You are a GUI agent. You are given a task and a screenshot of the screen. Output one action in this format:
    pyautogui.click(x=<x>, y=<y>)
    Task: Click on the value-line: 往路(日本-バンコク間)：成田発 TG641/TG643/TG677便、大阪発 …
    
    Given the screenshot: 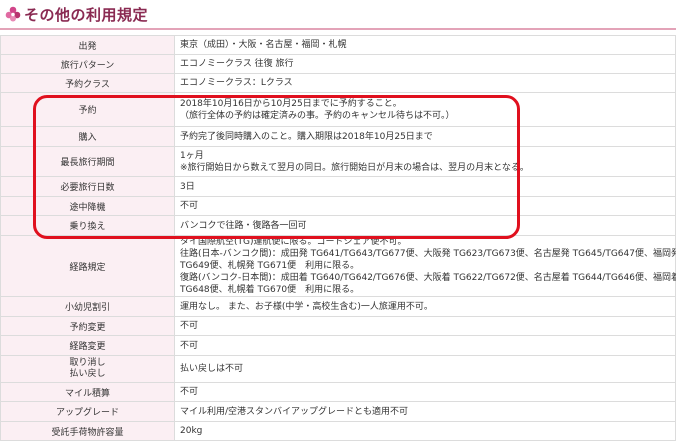 What is the action you would take?
    pyautogui.click(x=428, y=254)
    